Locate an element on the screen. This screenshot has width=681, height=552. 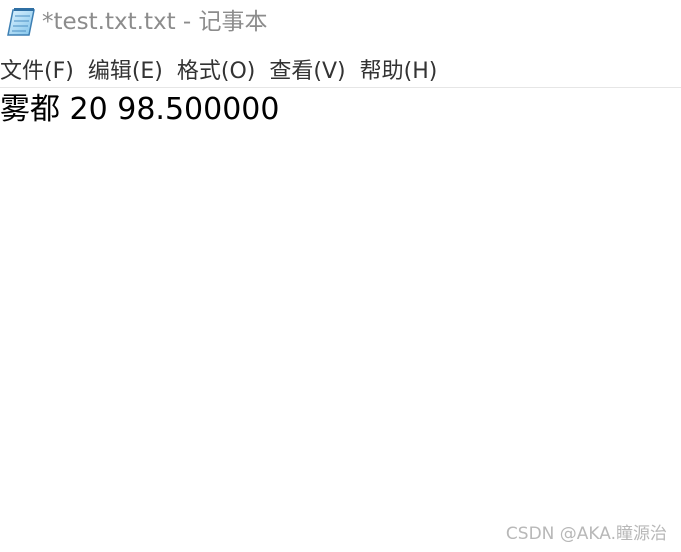
notepad-icon is located at coordinates (21, 22).